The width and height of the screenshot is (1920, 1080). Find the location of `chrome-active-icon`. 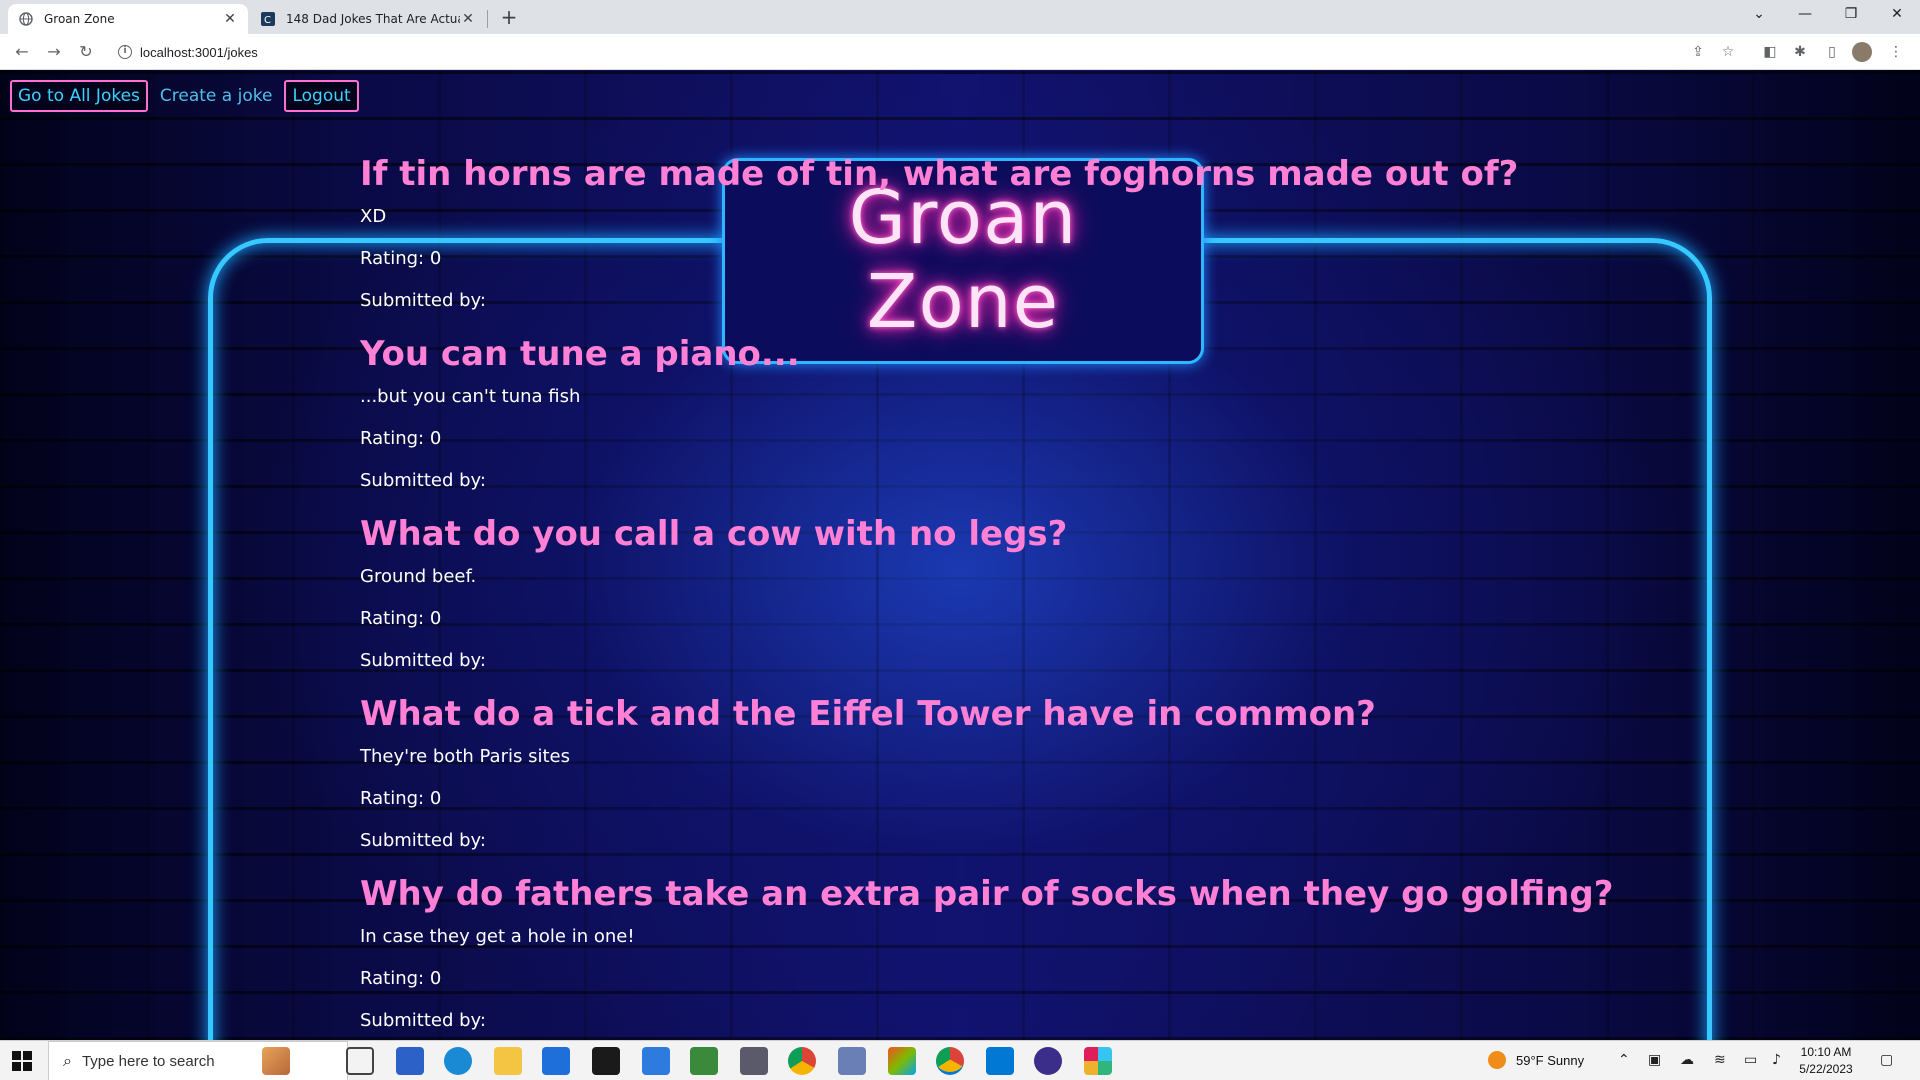

chrome-active-icon is located at coordinates (950, 1061).